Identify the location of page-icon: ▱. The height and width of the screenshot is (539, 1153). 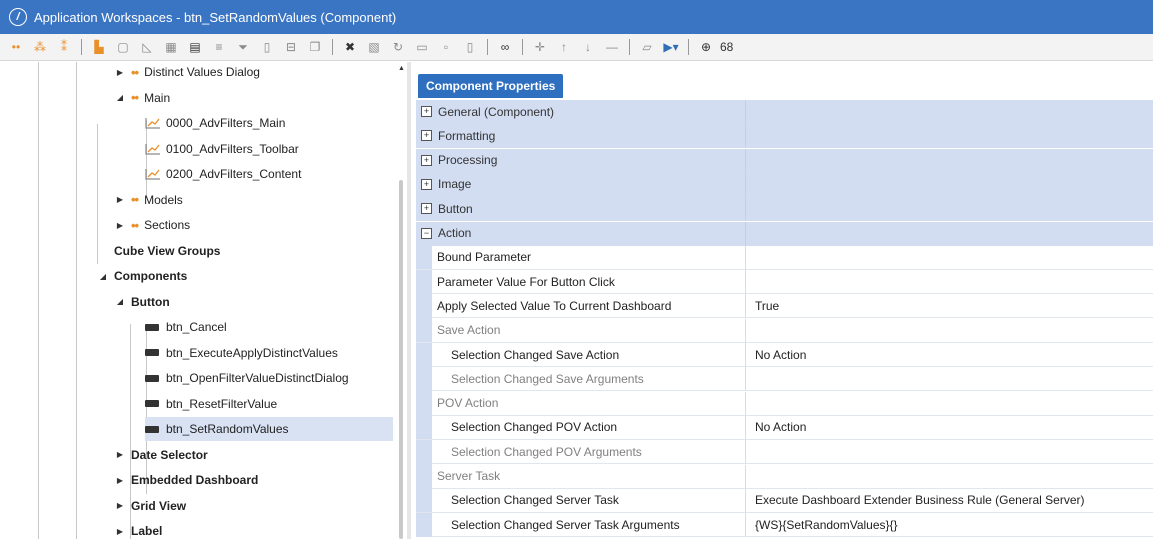
(647, 47).